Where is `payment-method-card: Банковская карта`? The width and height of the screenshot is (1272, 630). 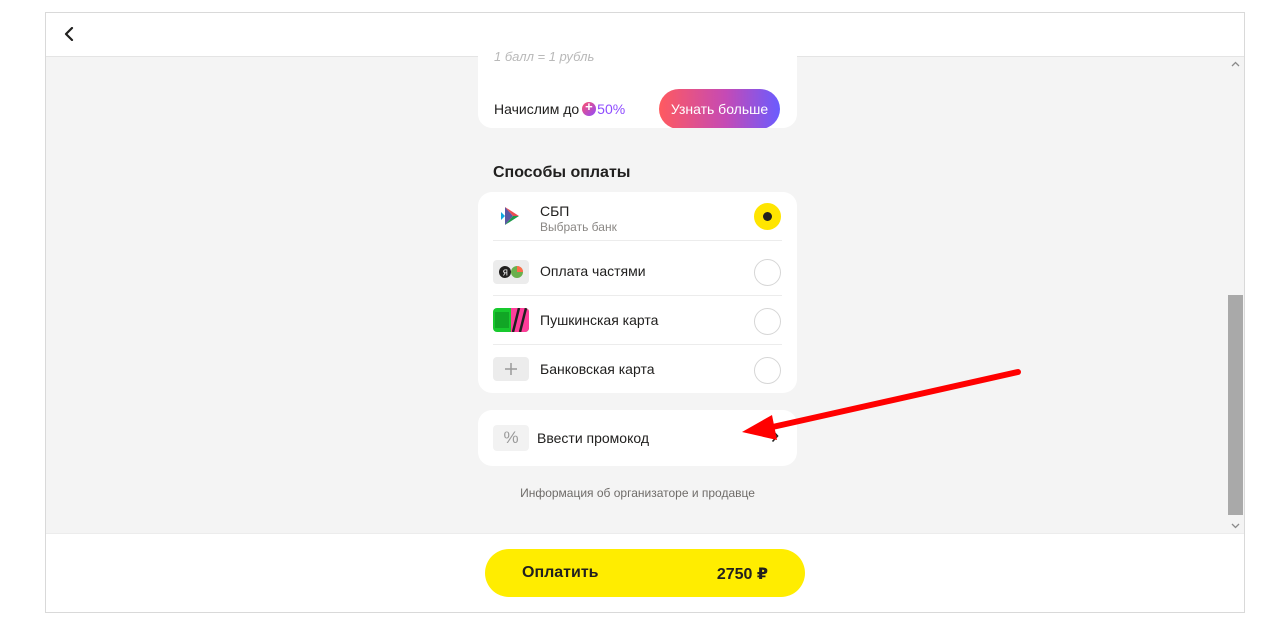 payment-method-card: Банковская карта is located at coordinates (637, 369).